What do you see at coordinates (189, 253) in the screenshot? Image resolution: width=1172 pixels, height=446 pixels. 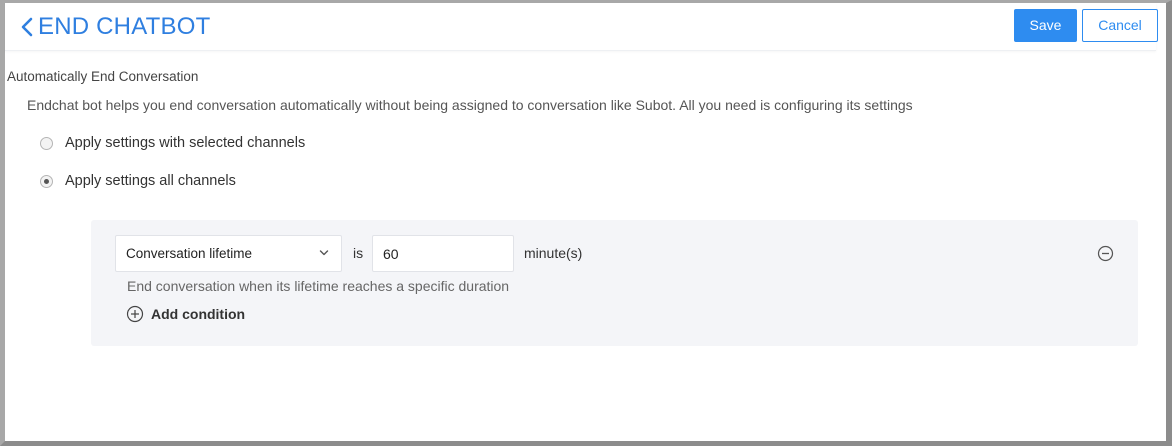 I see `select-value: Conversation lifetime` at bounding box center [189, 253].